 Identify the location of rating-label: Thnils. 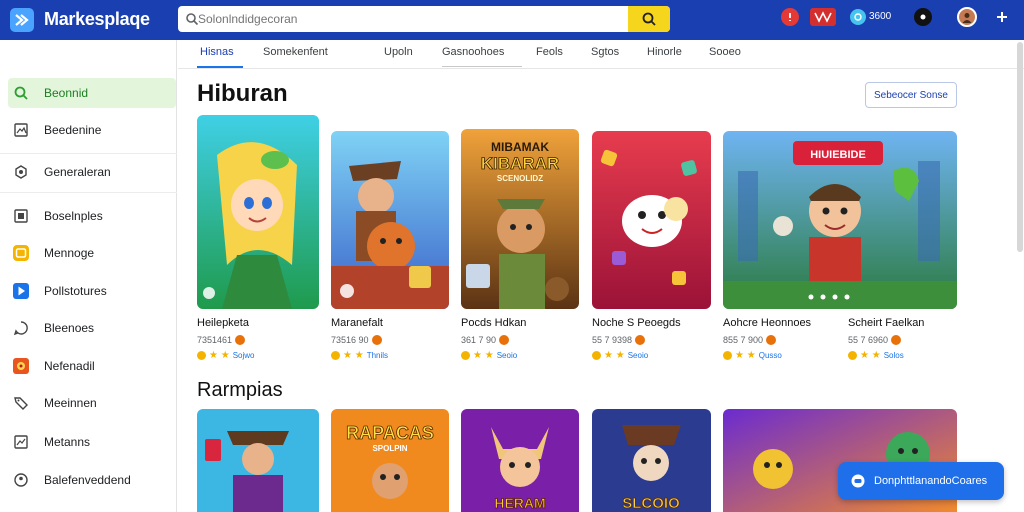
(377, 355).